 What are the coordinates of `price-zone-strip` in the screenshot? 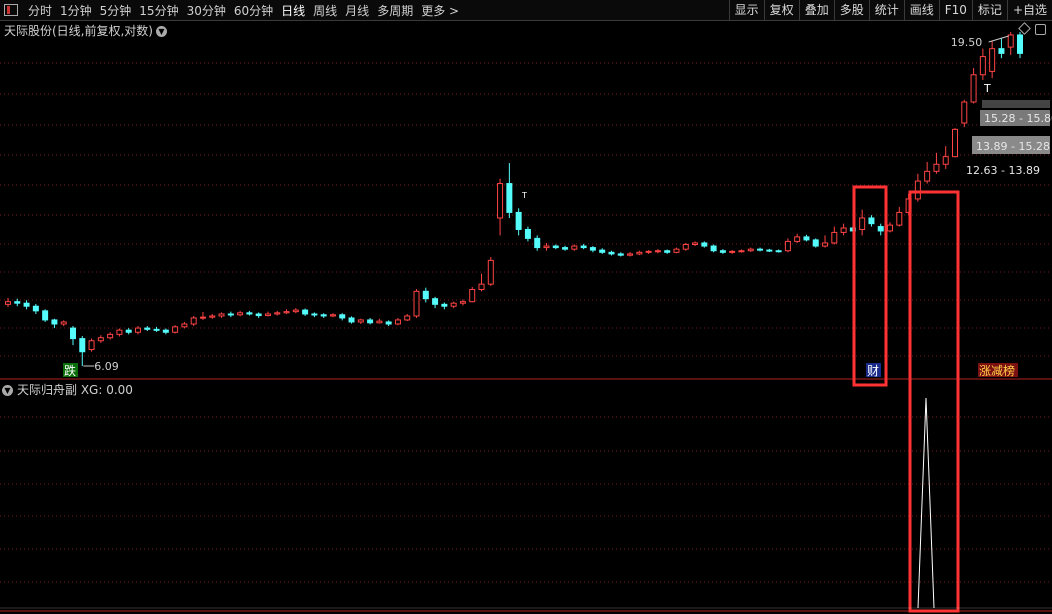 It's located at (1016, 104).